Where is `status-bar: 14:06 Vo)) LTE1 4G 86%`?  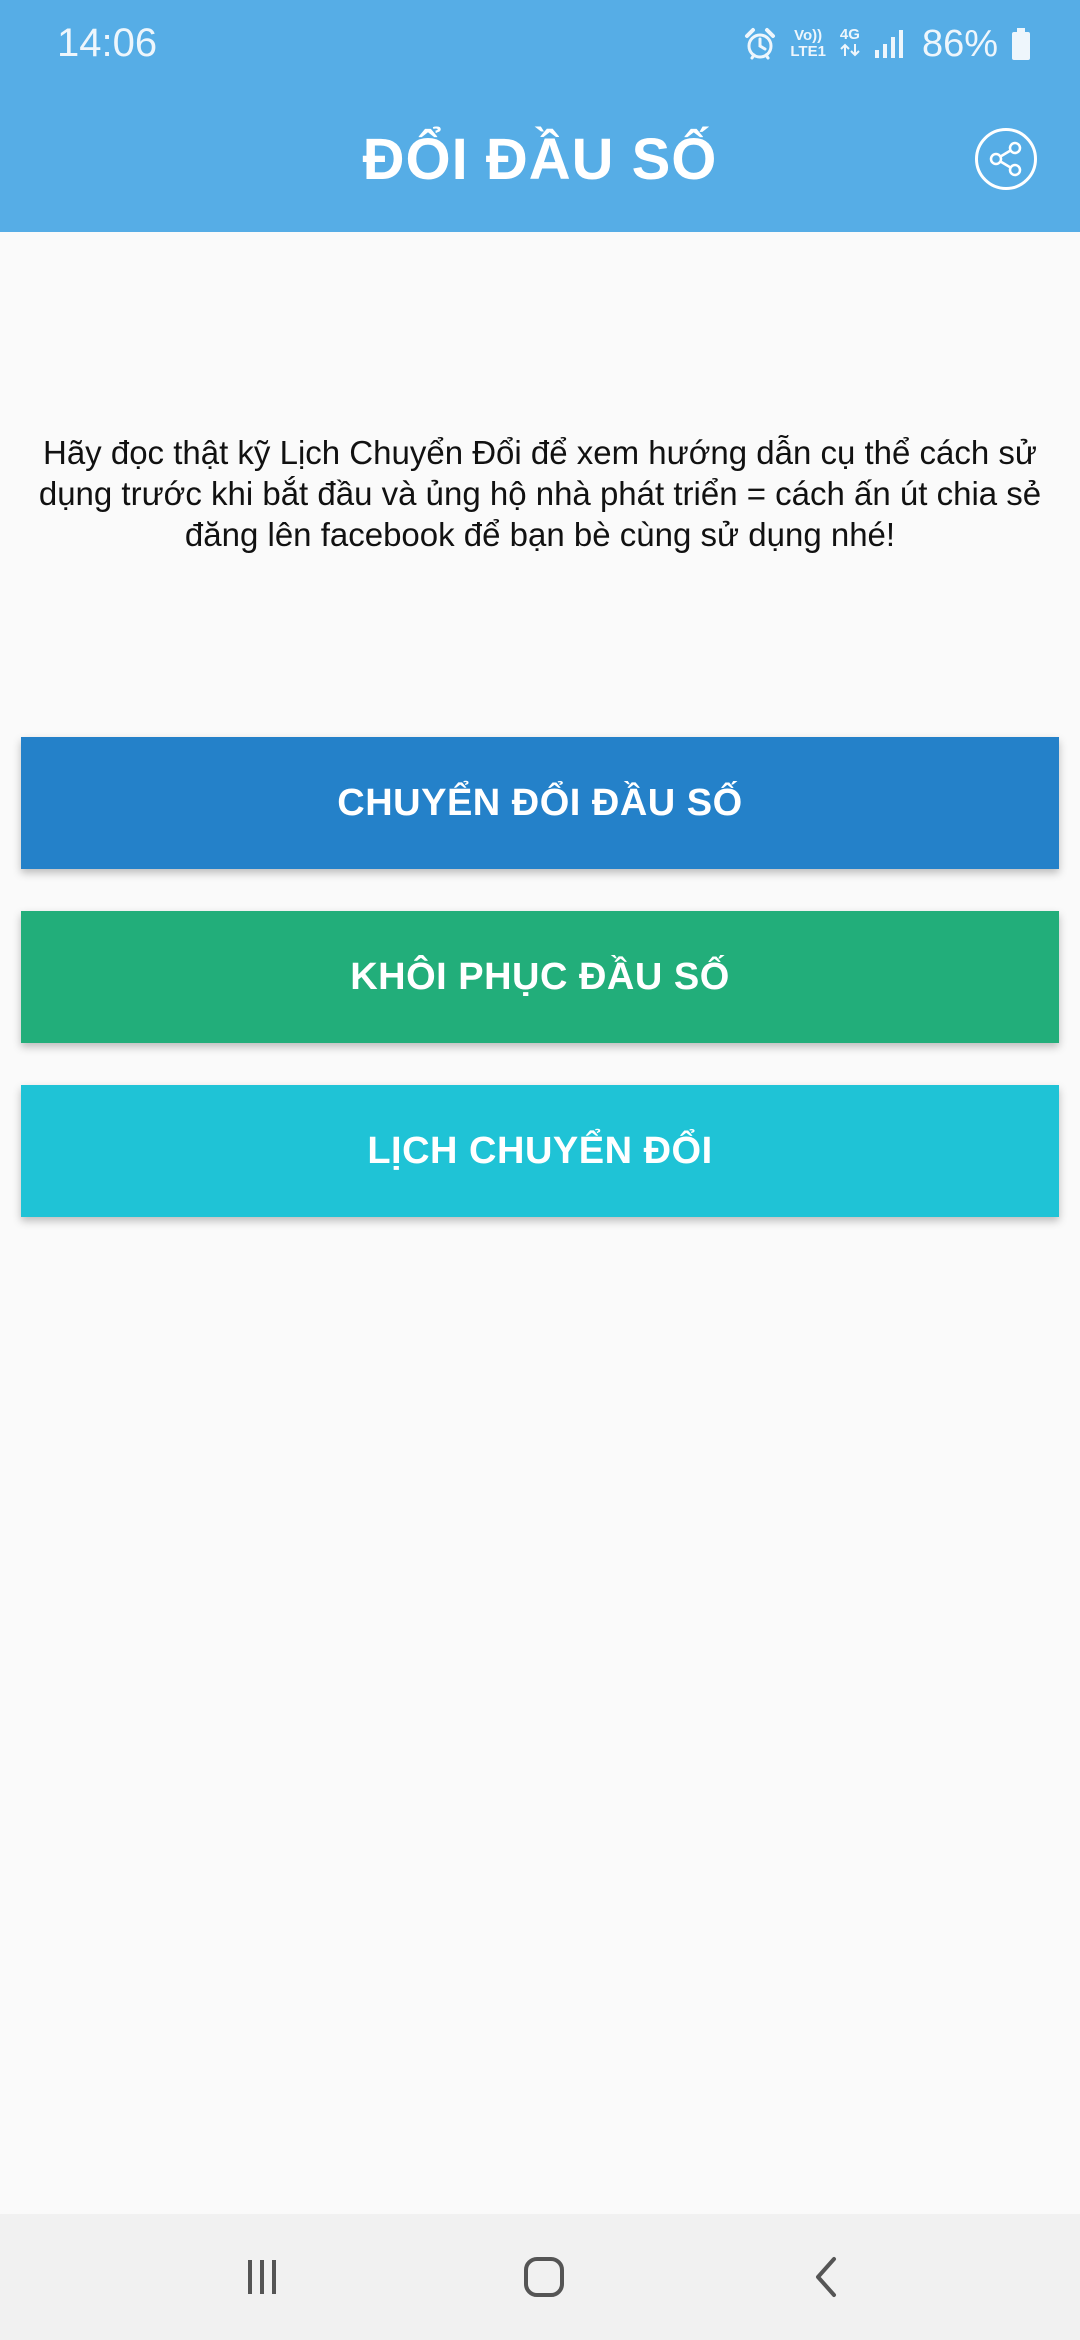 status-bar: 14:06 Vo)) LTE1 4G 86% is located at coordinates (540, 44).